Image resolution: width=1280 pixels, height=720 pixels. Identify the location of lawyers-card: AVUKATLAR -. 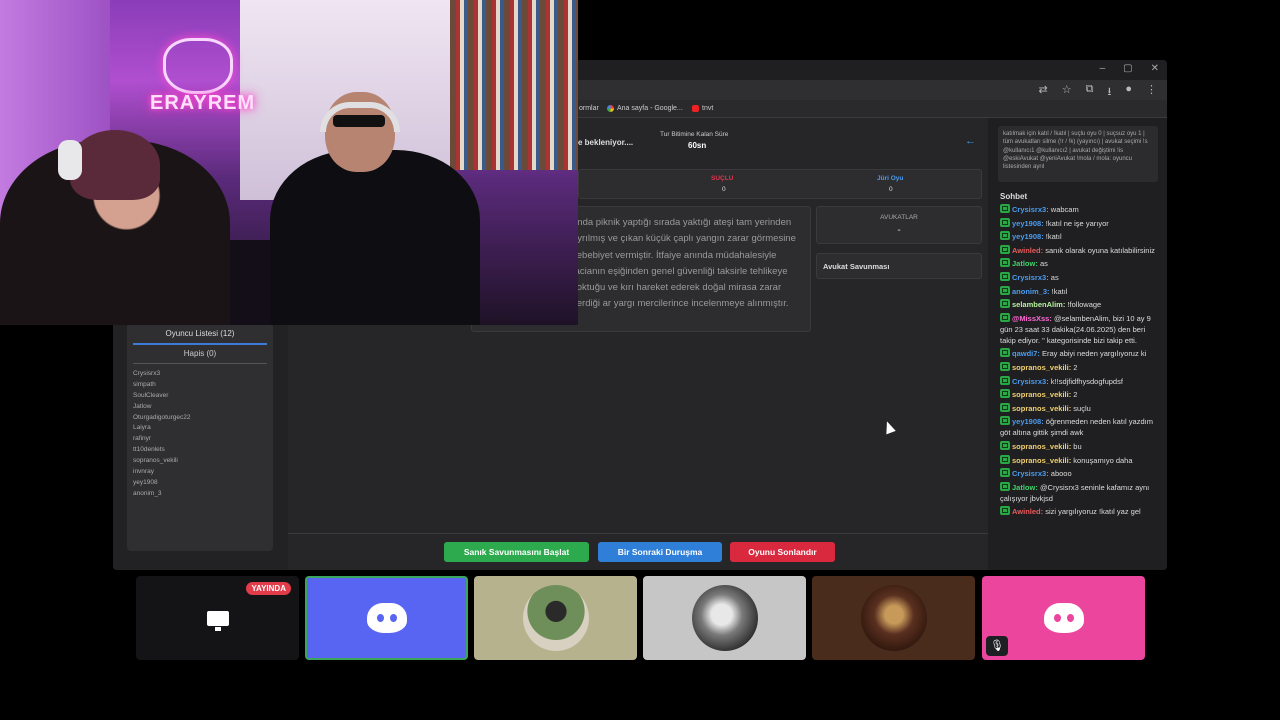
(899, 225).